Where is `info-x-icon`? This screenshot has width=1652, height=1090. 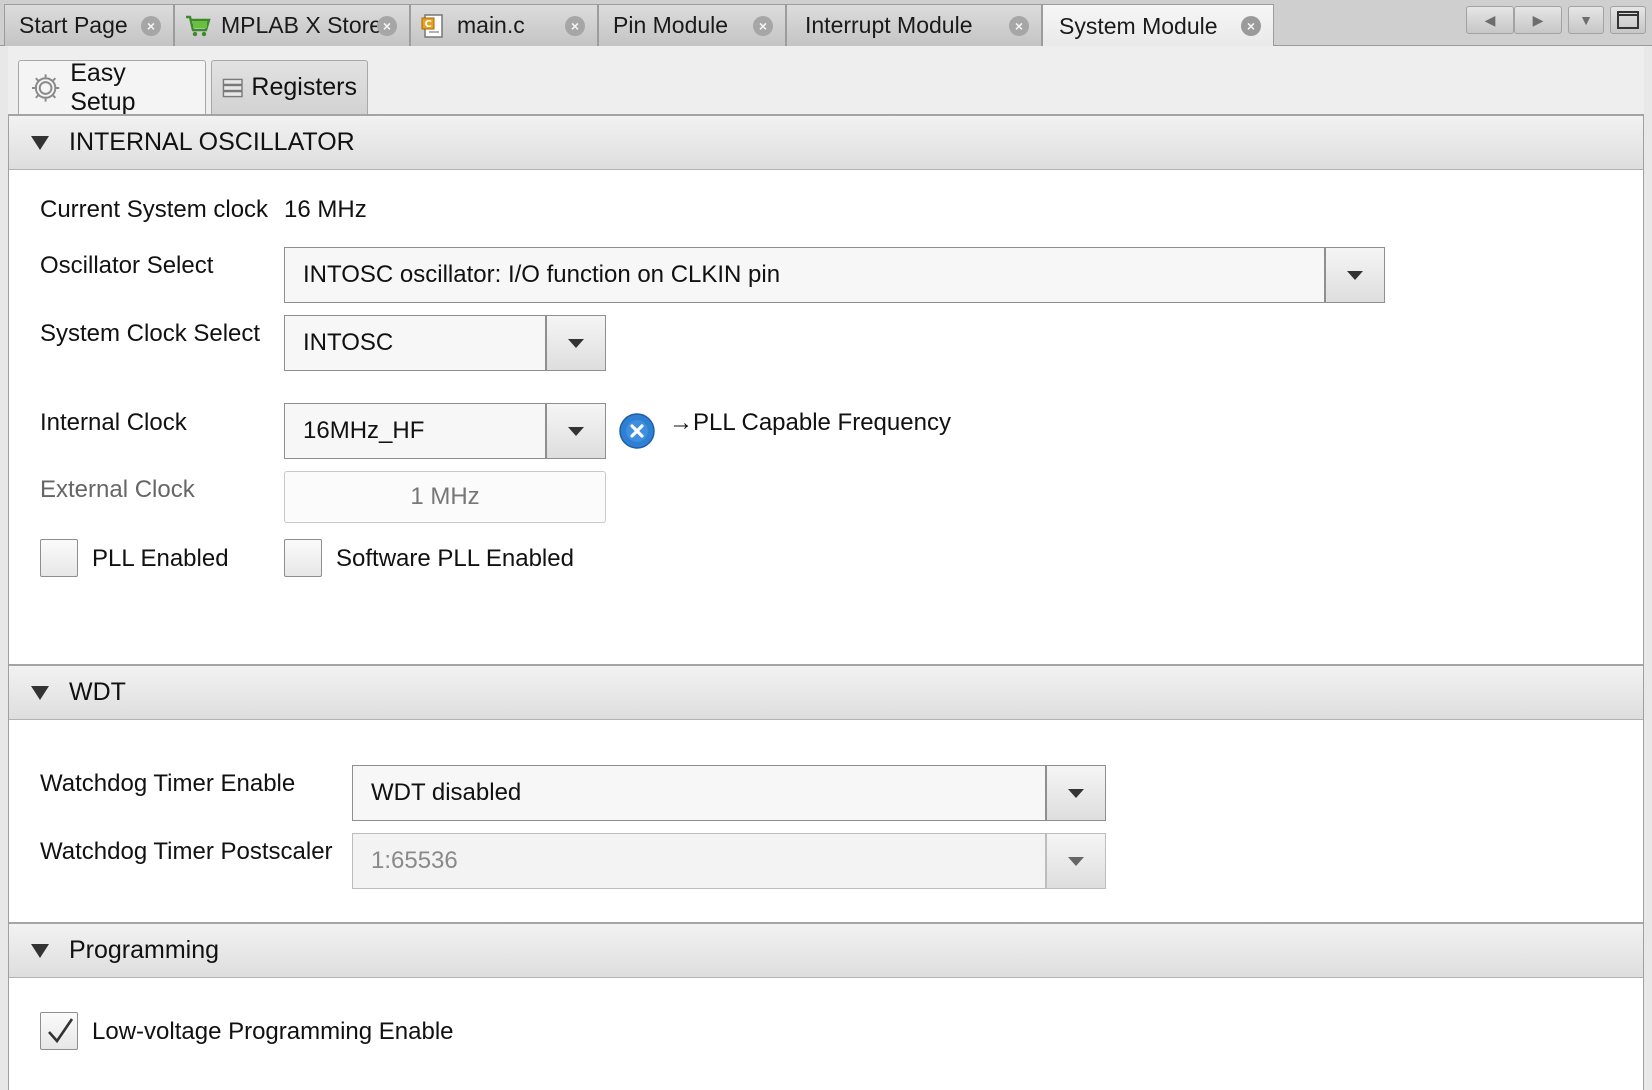
info-x-icon is located at coordinates (637, 431).